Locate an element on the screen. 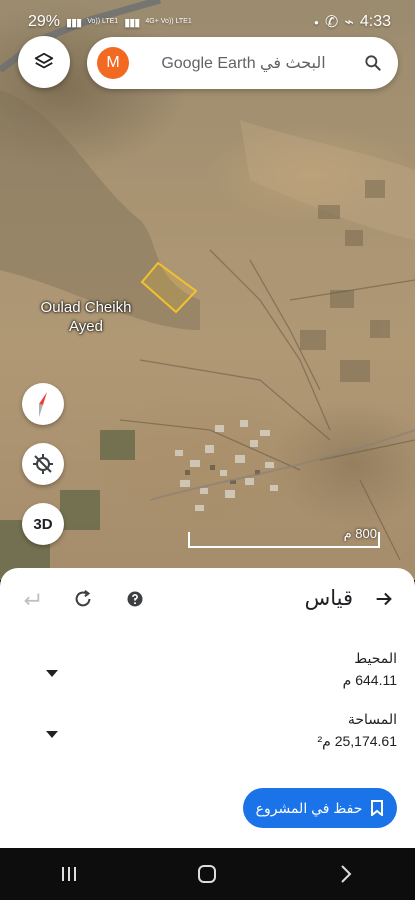 This screenshot has width=415, height=900. help-icon is located at coordinates (135, 599).